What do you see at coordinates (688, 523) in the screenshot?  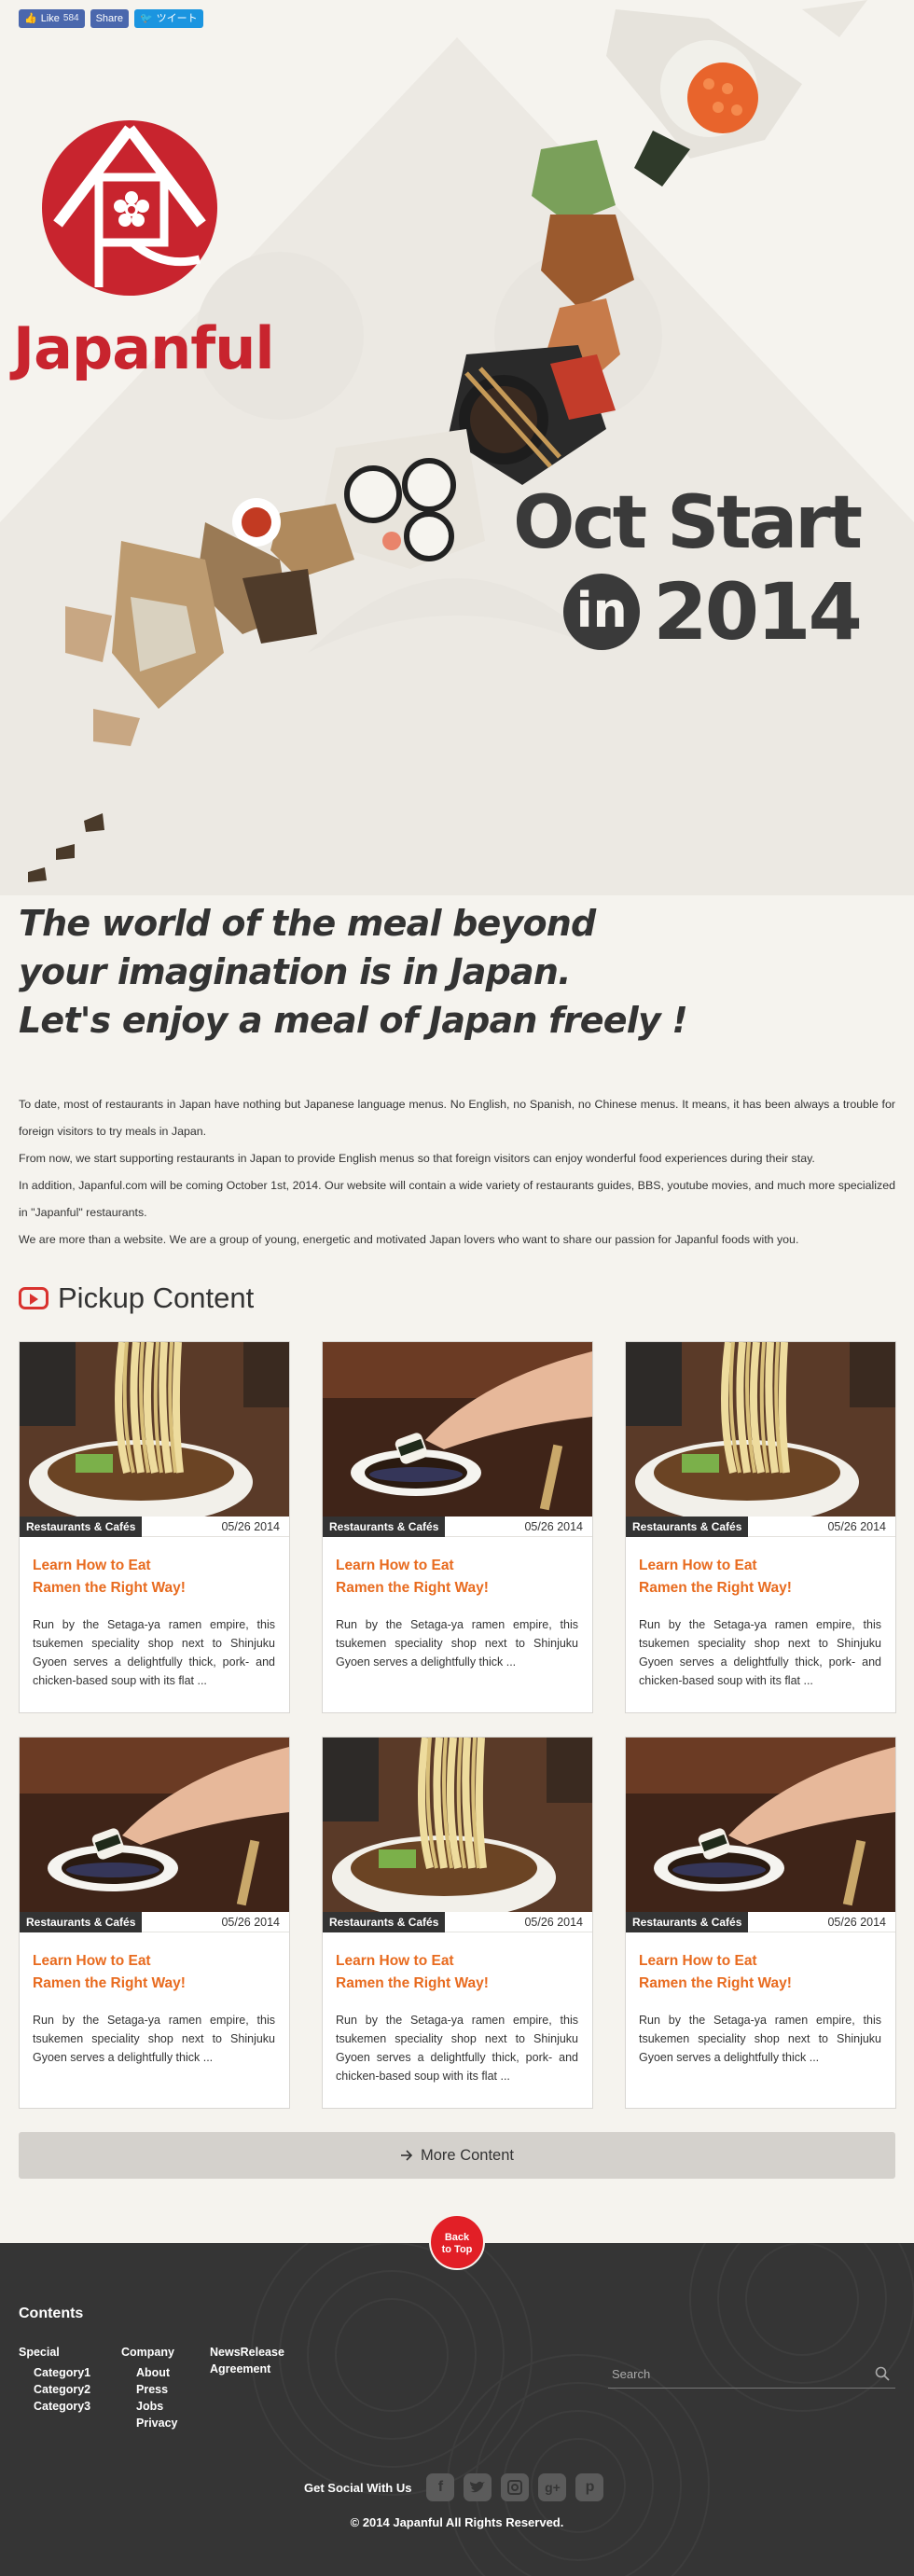 I see `launch-headline: Oct Start` at bounding box center [688, 523].